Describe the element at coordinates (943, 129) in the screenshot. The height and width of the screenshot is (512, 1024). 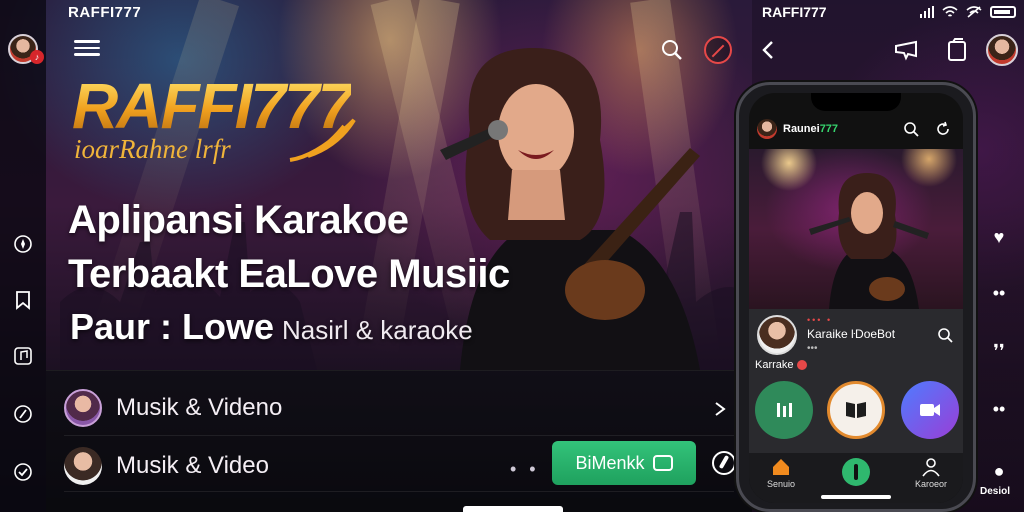
I see `refresh-icon` at that location.